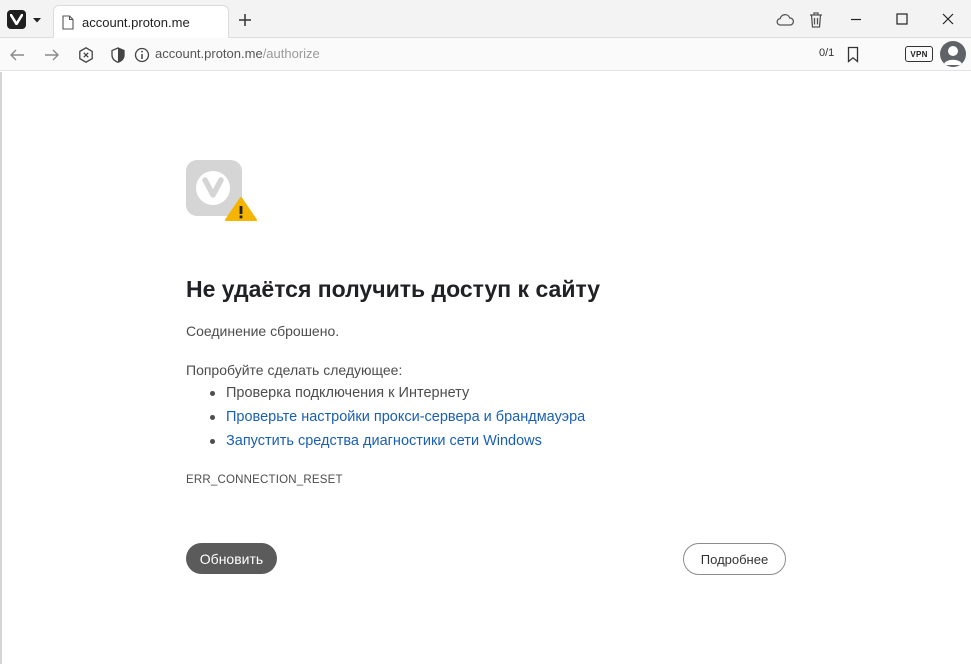 The height and width of the screenshot is (664, 971). I want to click on vivaldi-menu-button, so click(16, 19).